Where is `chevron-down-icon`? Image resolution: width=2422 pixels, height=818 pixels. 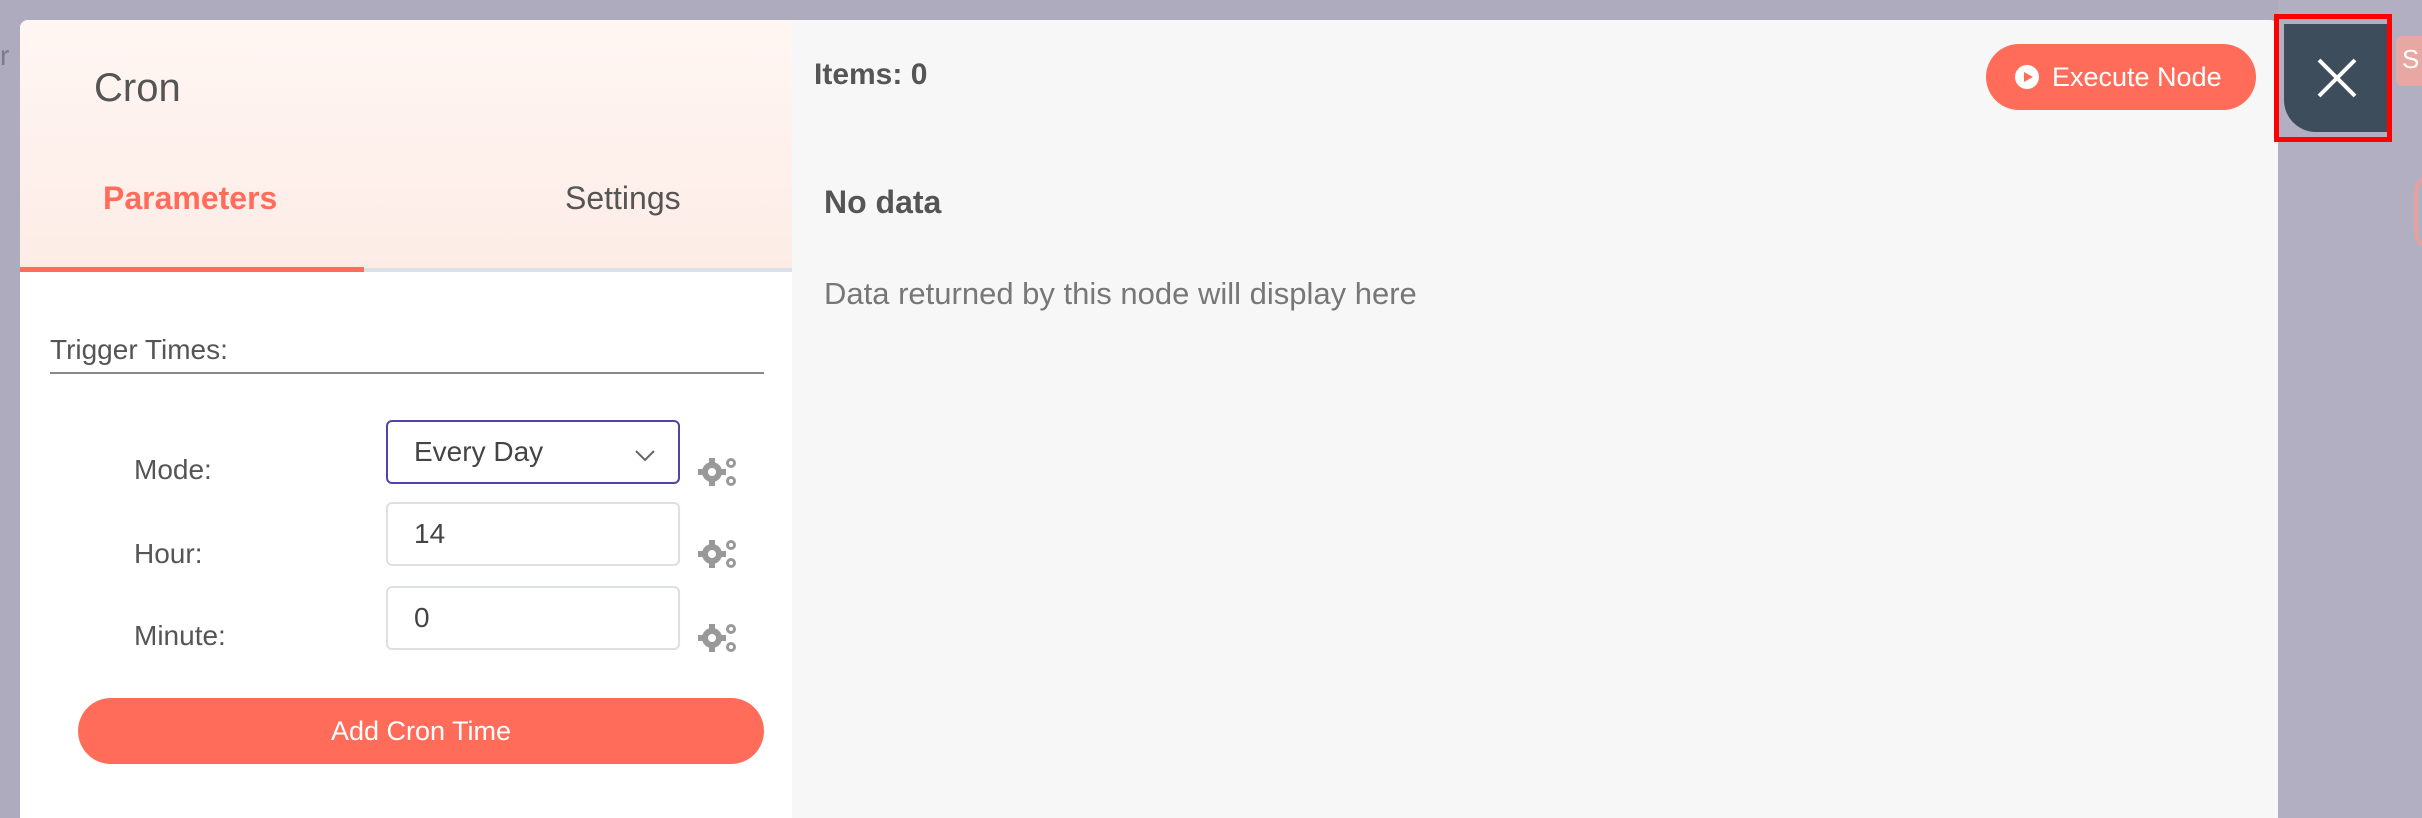
chevron-down-icon is located at coordinates (645, 456).